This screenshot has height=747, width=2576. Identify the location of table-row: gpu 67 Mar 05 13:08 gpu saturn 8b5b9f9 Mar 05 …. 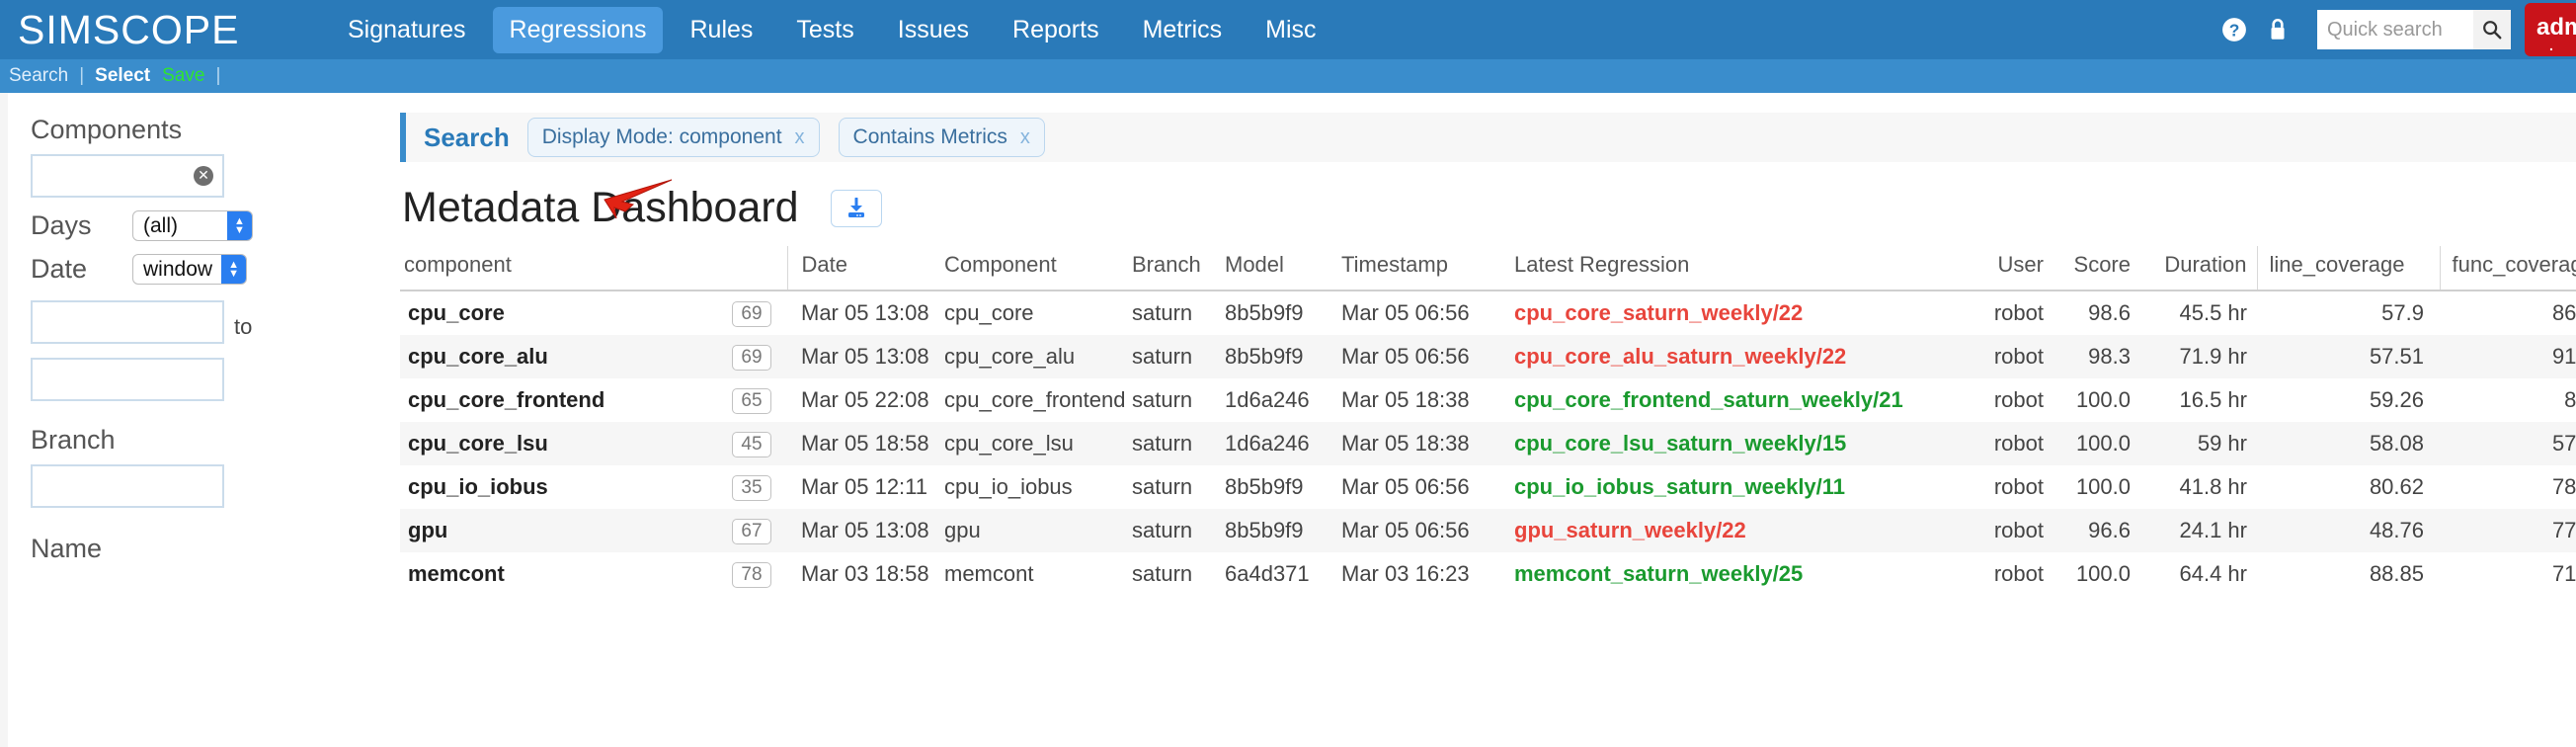
(1488, 530).